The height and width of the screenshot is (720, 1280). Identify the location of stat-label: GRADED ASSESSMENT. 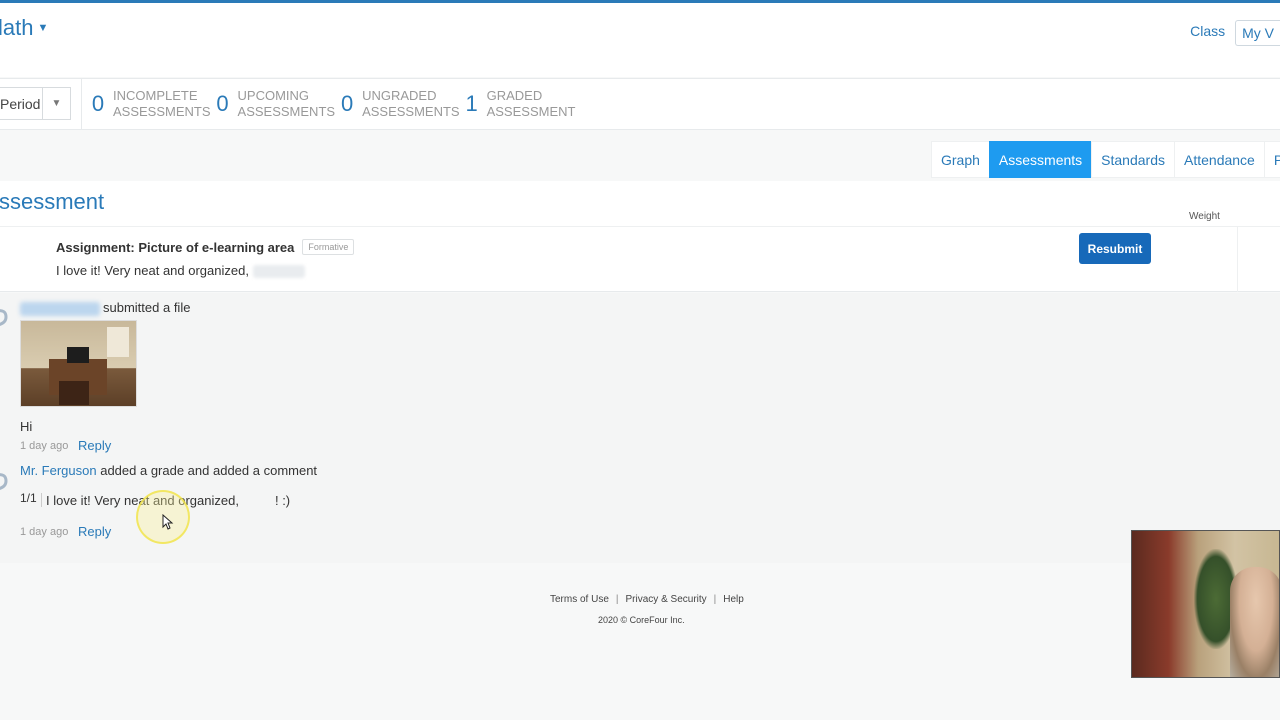
(531, 103).